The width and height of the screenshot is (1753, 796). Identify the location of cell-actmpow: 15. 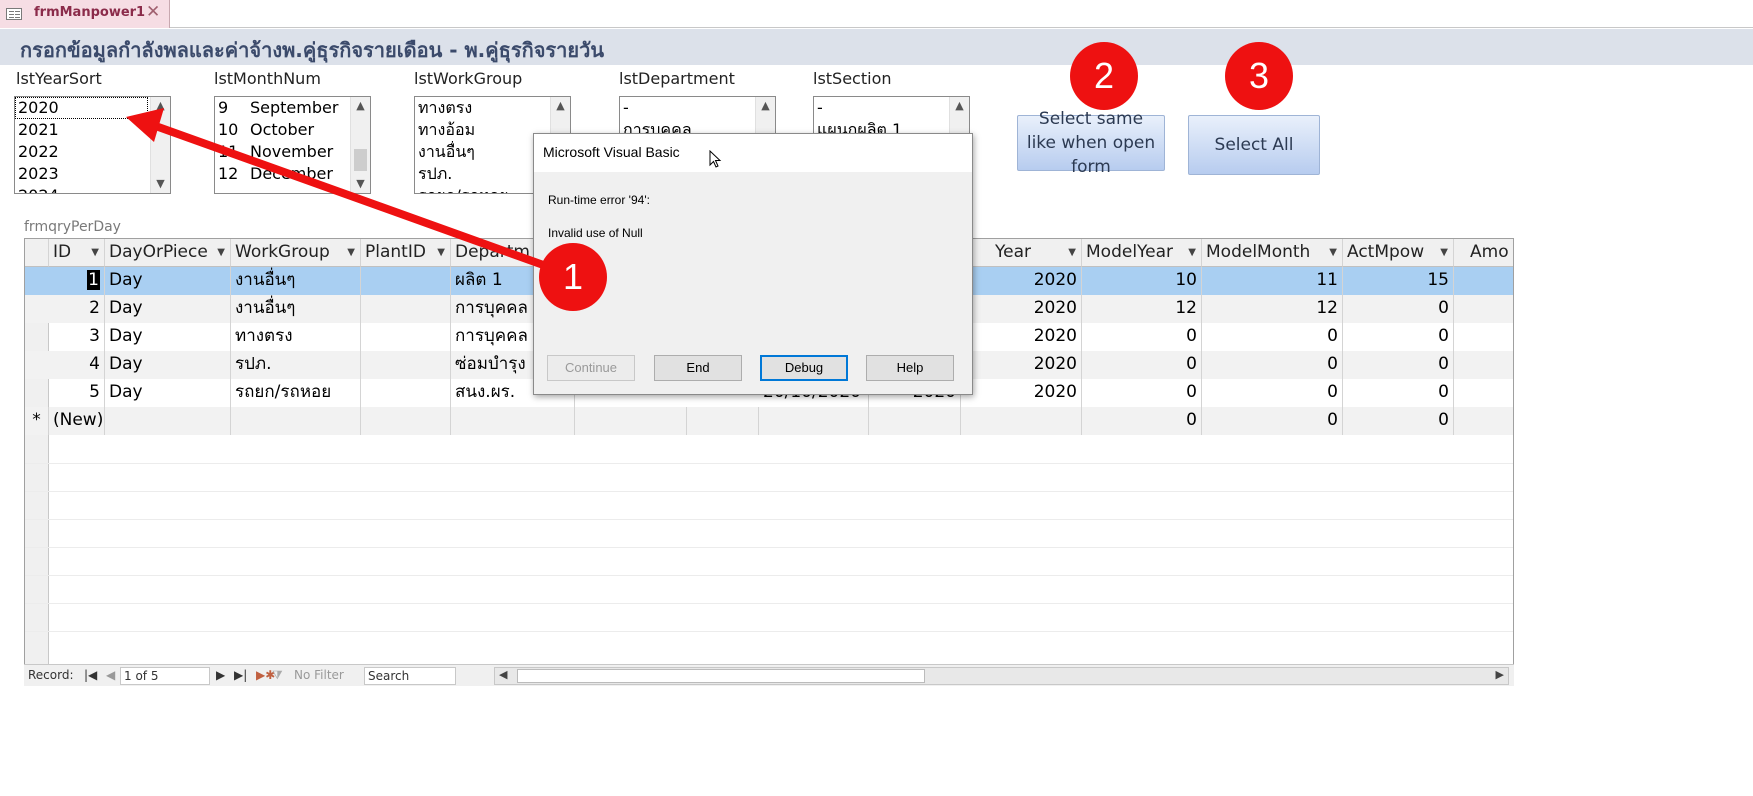
(1398, 281).